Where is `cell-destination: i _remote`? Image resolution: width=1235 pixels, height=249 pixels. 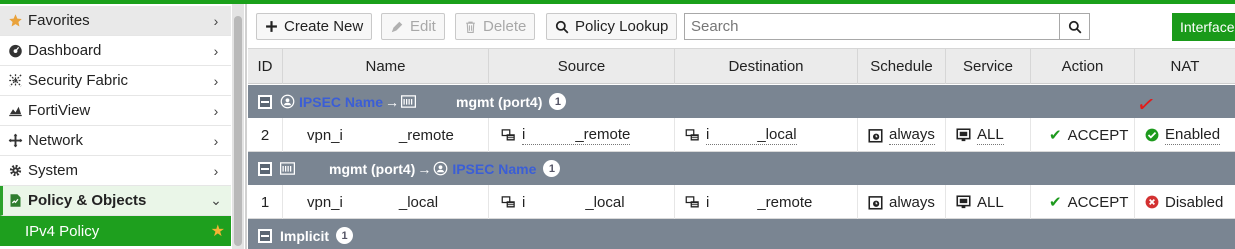
cell-destination: i _remote is located at coordinates (766, 202).